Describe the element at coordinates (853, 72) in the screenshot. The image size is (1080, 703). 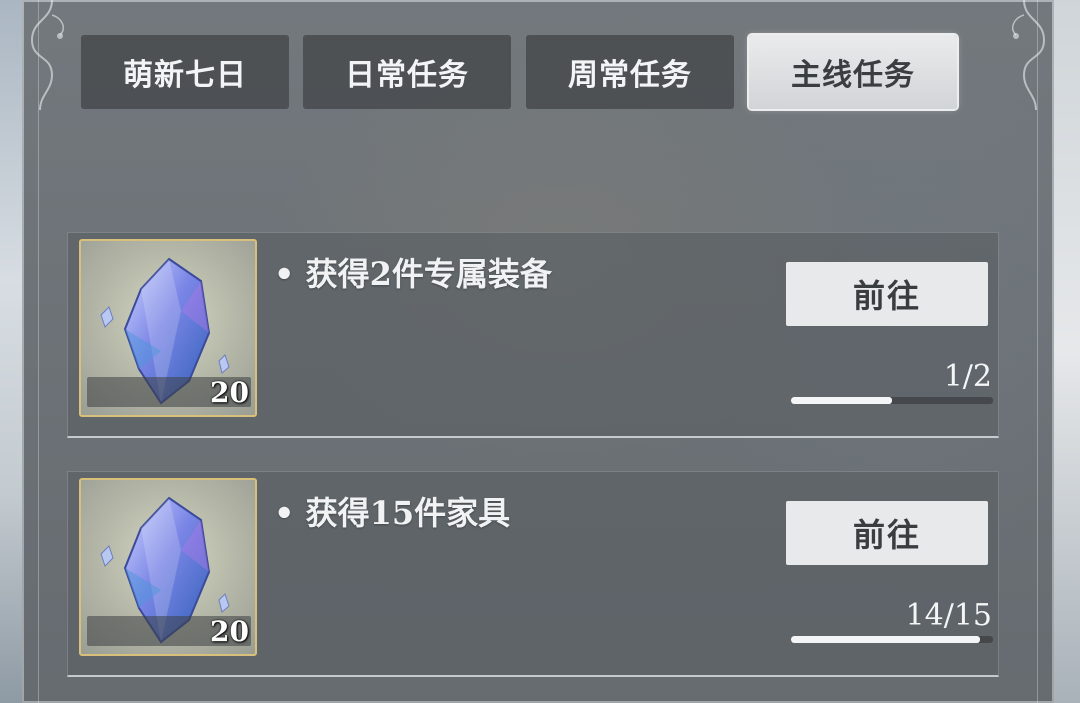
I see `tab-main-quests: 主线任务` at that location.